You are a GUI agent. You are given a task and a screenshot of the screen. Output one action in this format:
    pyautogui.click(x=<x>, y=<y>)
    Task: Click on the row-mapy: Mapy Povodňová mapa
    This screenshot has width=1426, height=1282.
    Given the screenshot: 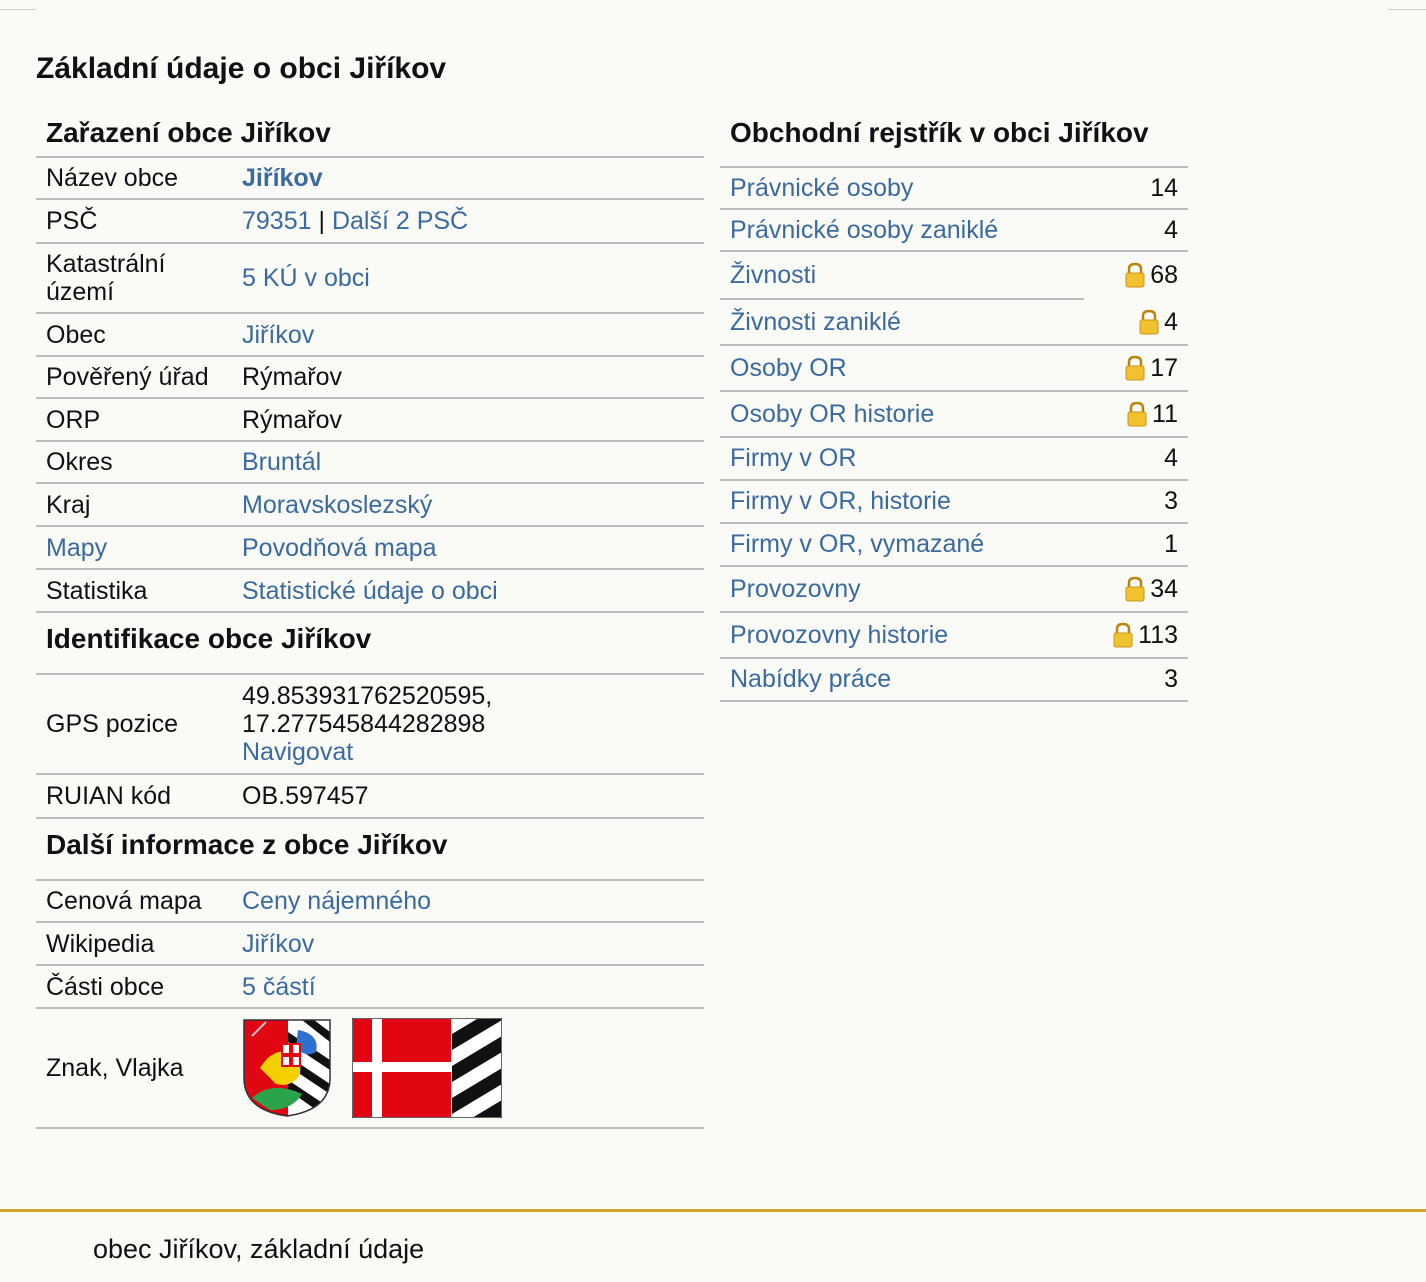 What is the action you would take?
    pyautogui.click(x=370, y=548)
    